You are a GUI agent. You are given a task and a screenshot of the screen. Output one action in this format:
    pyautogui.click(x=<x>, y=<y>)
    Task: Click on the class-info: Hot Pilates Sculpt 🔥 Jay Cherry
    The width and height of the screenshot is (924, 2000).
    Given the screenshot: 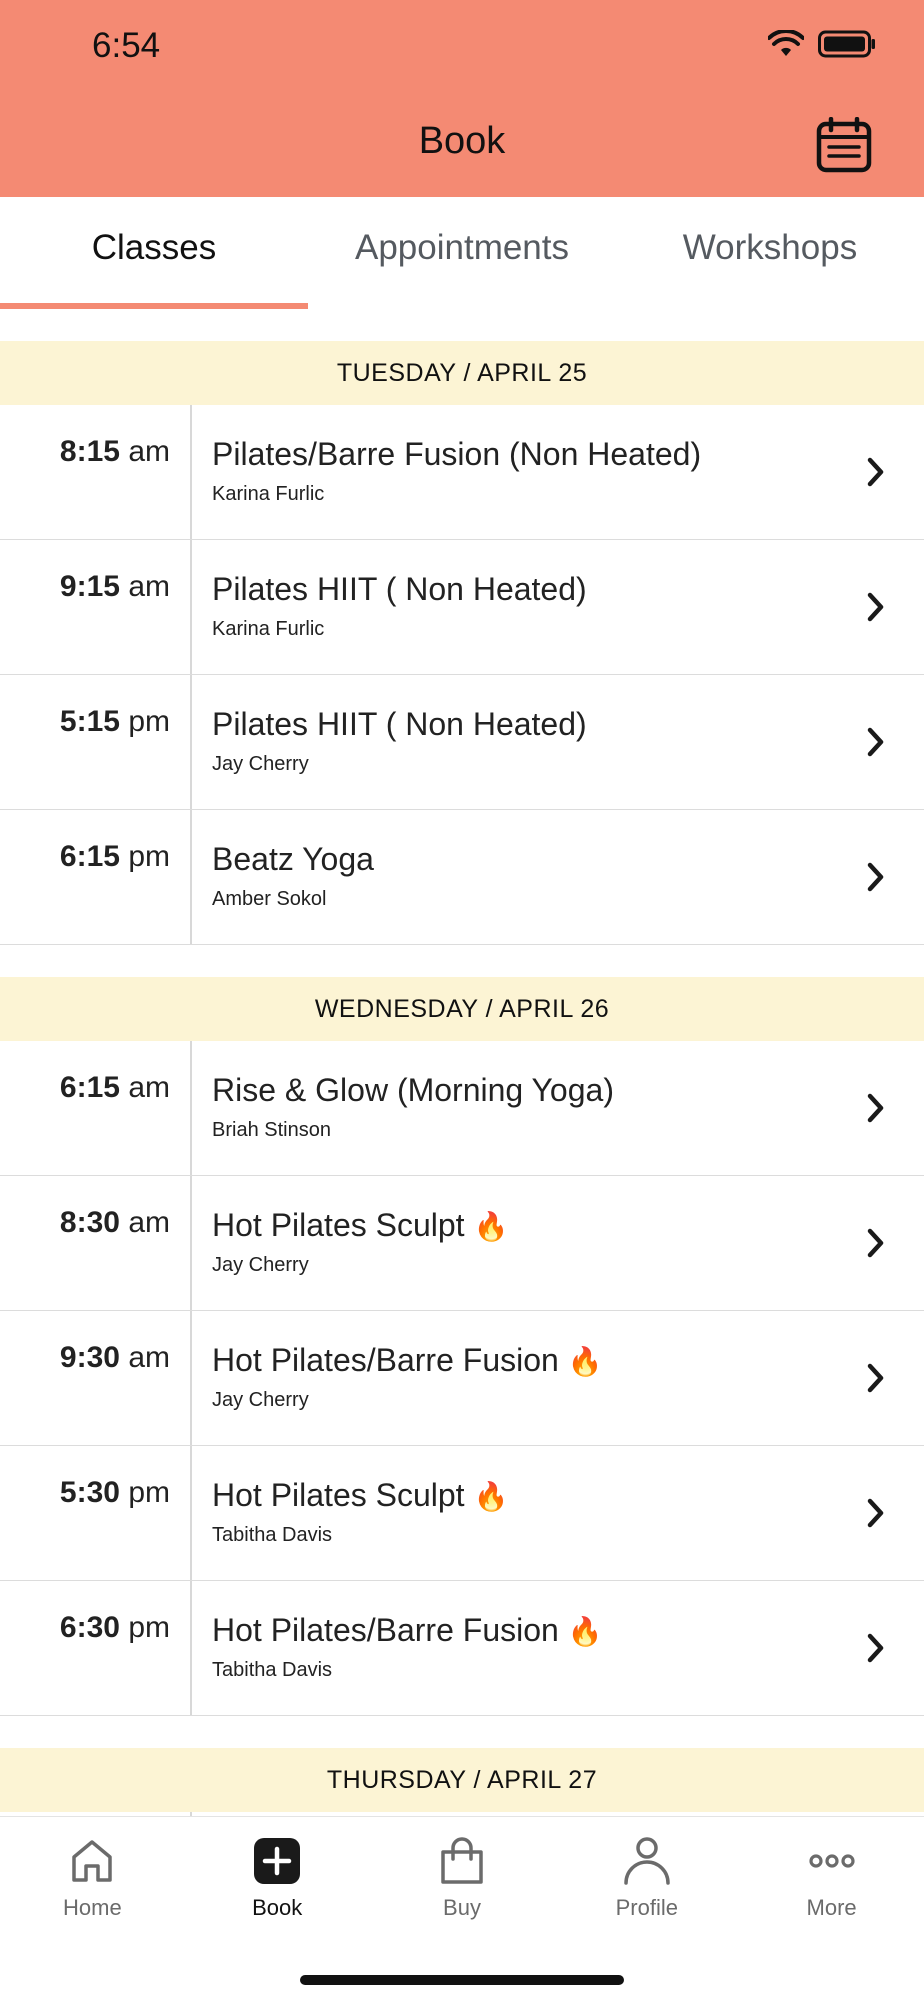 What is the action you would take?
    pyautogui.click(x=558, y=1243)
    